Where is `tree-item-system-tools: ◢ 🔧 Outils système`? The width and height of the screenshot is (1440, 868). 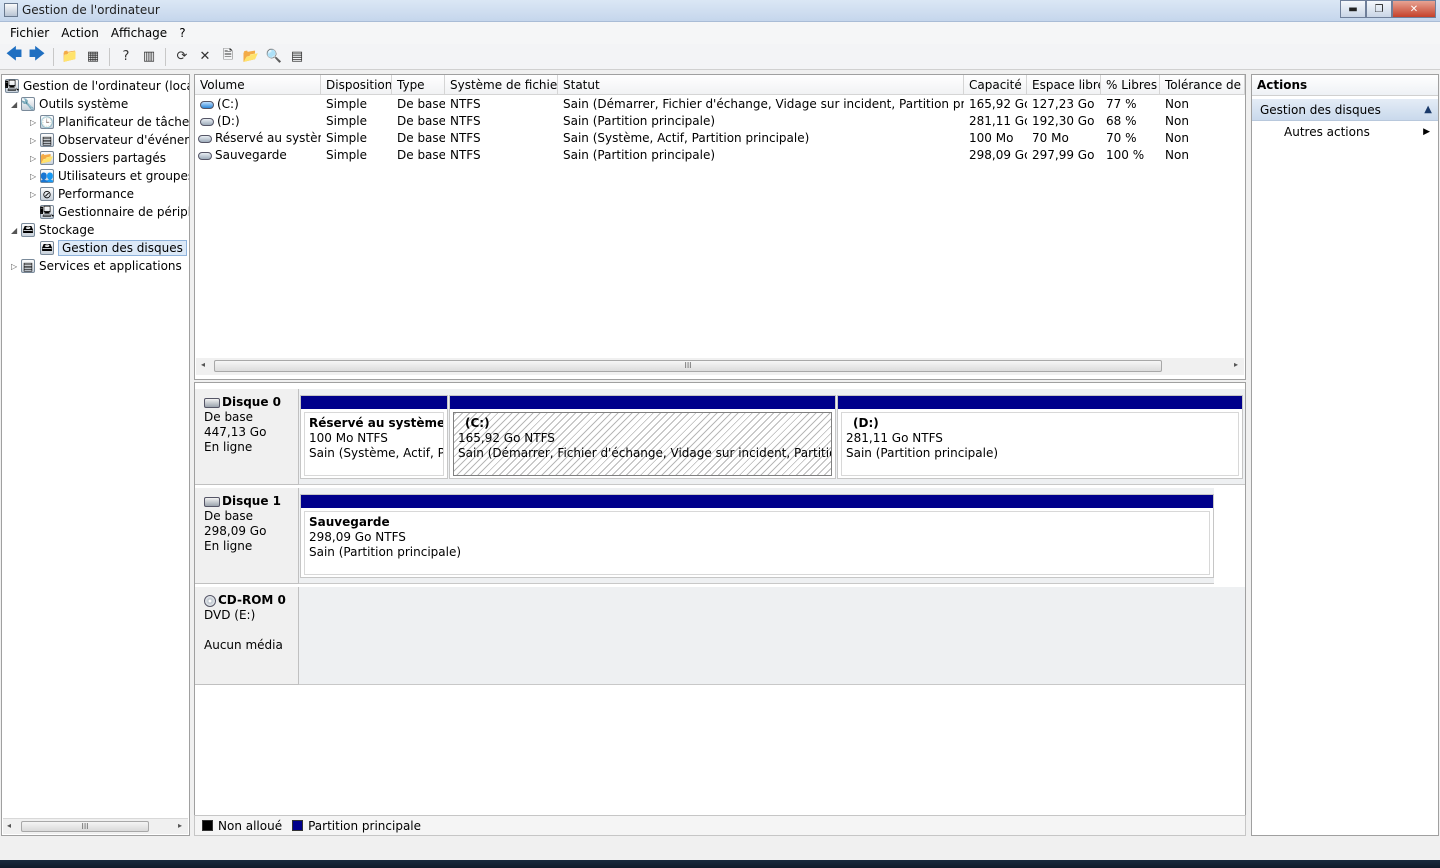
tree-item-system-tools: ◢ 🔧 Outils système is located at coordinates (69, 104).